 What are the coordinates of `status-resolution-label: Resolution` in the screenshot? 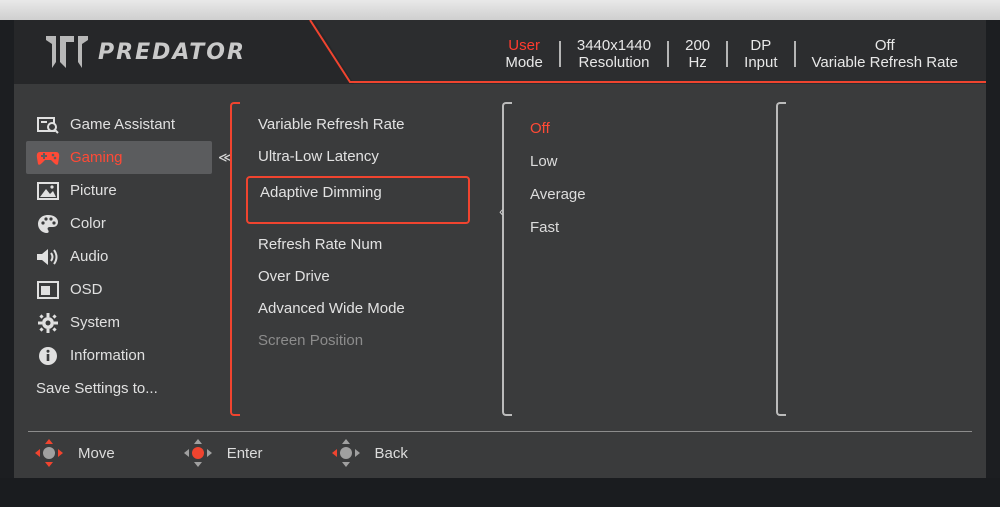 It's located at (614, 62).